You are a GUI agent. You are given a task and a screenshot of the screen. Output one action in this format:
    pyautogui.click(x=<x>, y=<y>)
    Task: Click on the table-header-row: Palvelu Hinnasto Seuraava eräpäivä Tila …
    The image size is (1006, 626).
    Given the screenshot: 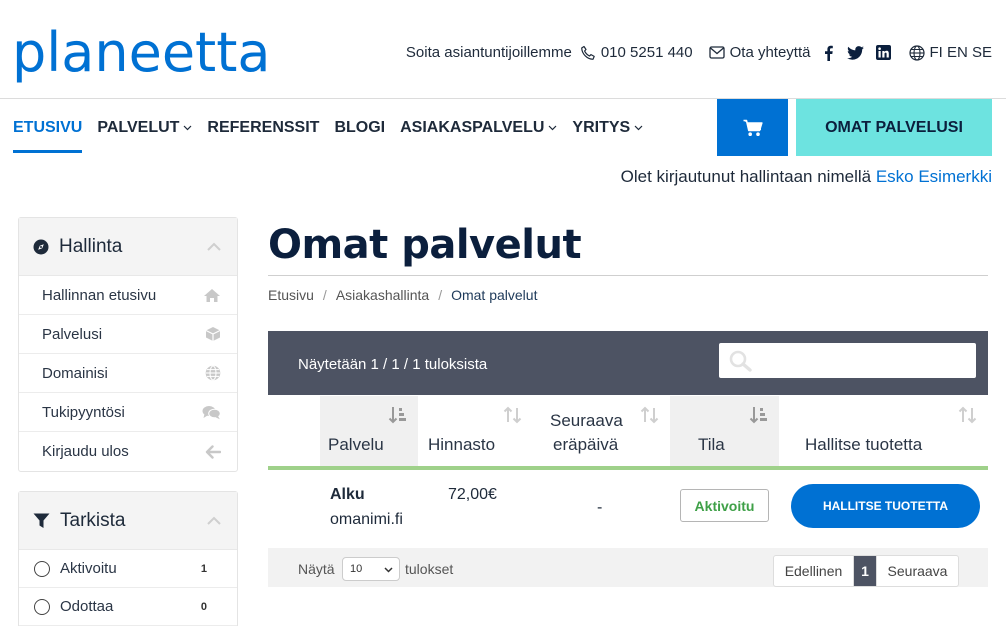 What is the action you would take?
    pyautogui.click(x=628, y=433)
    